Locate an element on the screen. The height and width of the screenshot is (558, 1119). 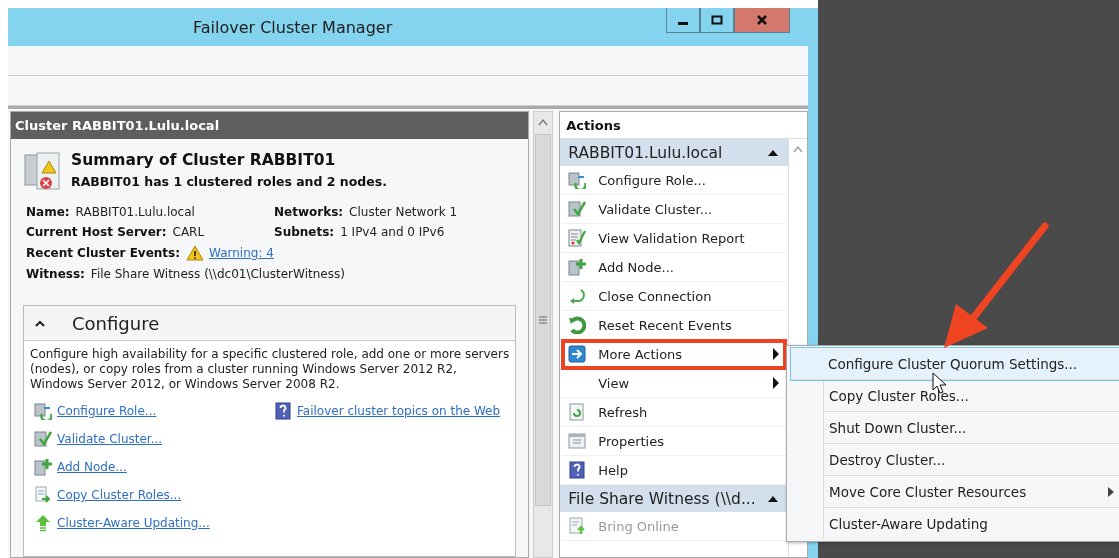
field-label: Recent Cluster Events: is located at coordinates (103, 253).